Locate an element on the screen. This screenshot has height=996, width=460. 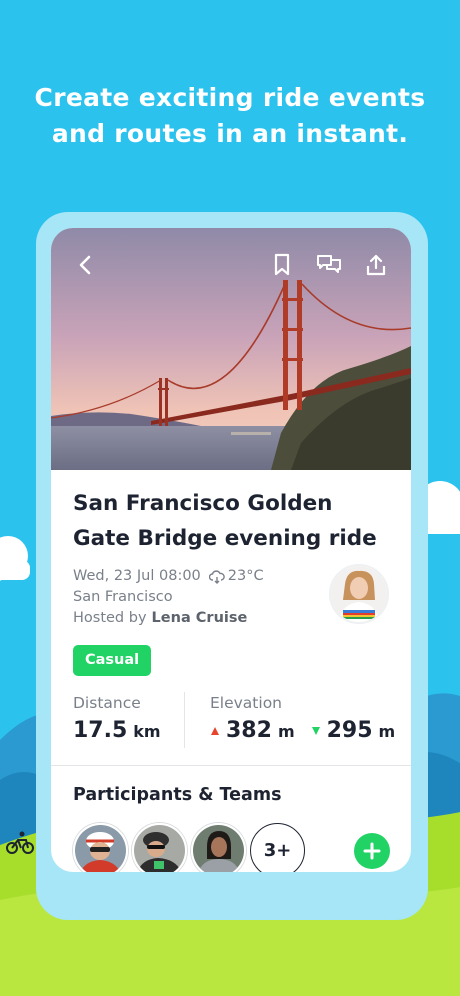
host-avatar-image is located at coordinates (359, 594).